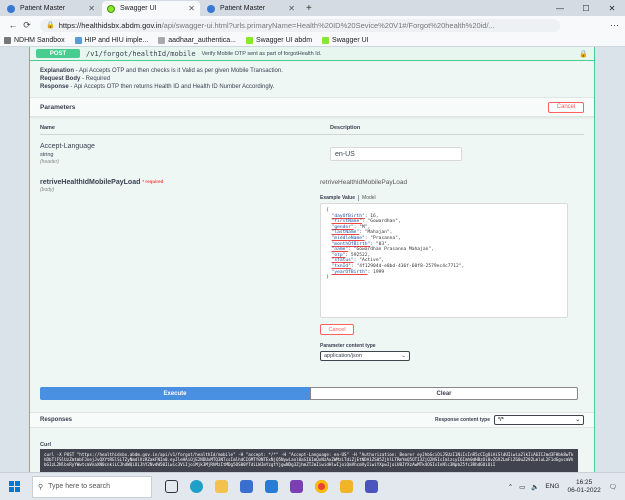 This screenshot has height=500, width=625. I want to click on window-controls: — ☐ ✕, so click(586, 8).